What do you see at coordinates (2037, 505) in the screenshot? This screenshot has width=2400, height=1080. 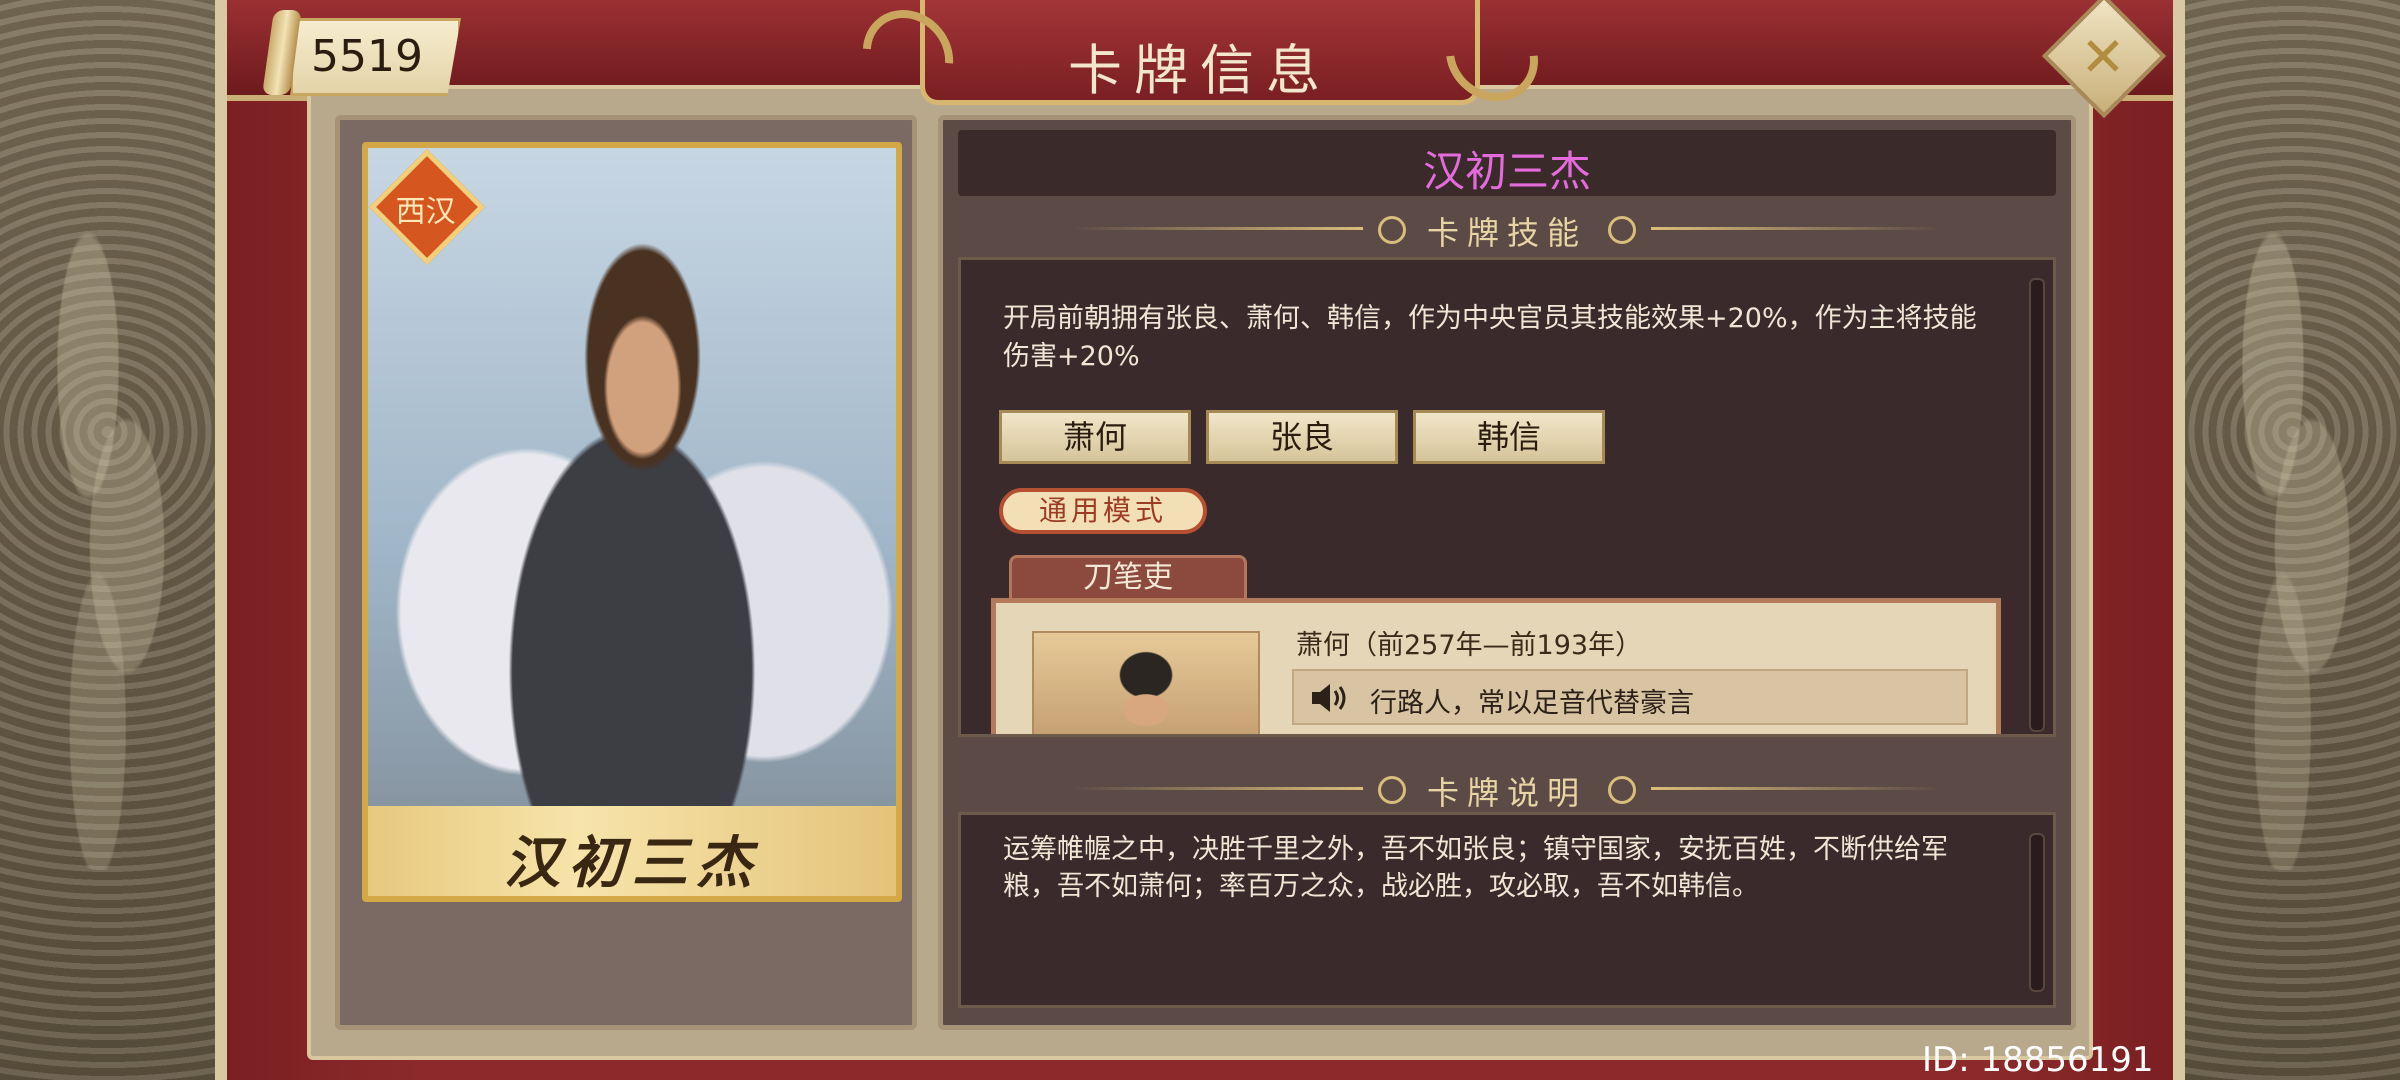 I see `skill-scrollbar` at bounding box center [2037, 505].